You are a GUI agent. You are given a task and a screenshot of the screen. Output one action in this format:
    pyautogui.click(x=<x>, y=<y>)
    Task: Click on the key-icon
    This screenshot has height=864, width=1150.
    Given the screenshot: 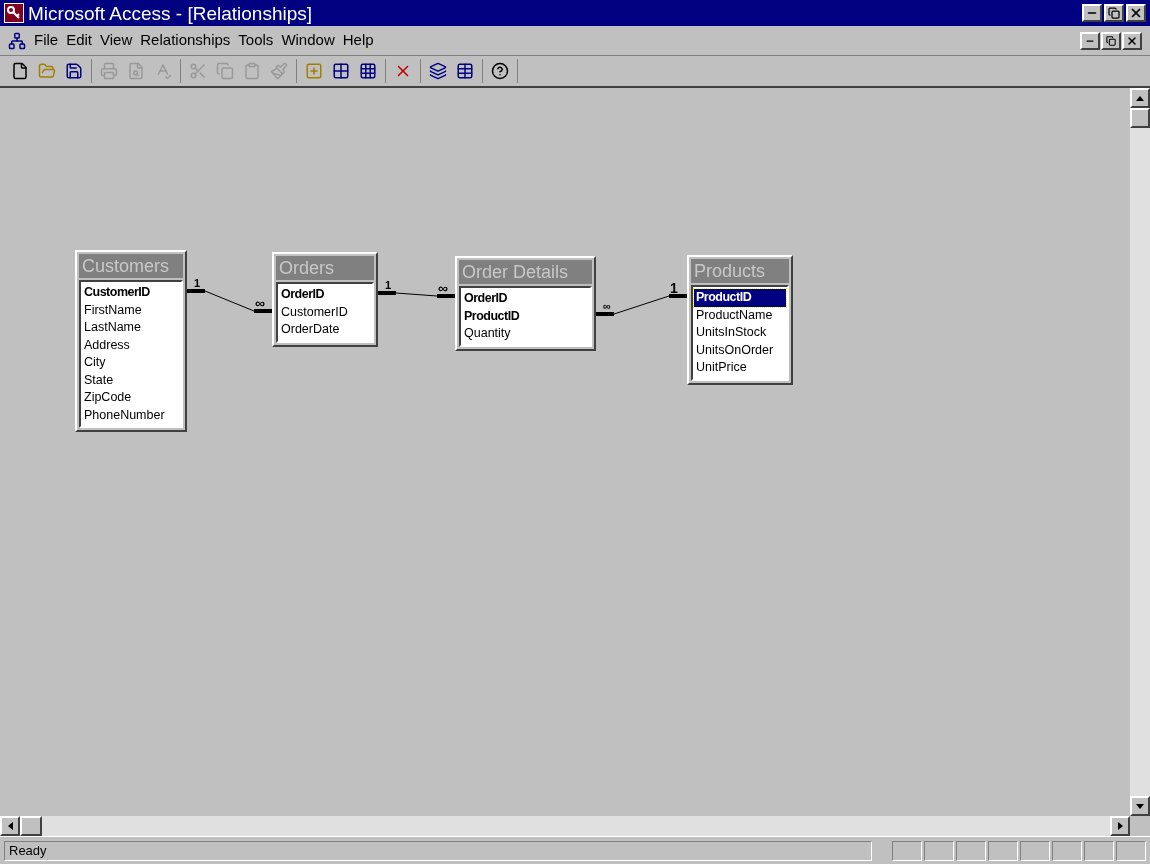 What is the action you would take?
    pyautogui.click(x=14, y=13)
    